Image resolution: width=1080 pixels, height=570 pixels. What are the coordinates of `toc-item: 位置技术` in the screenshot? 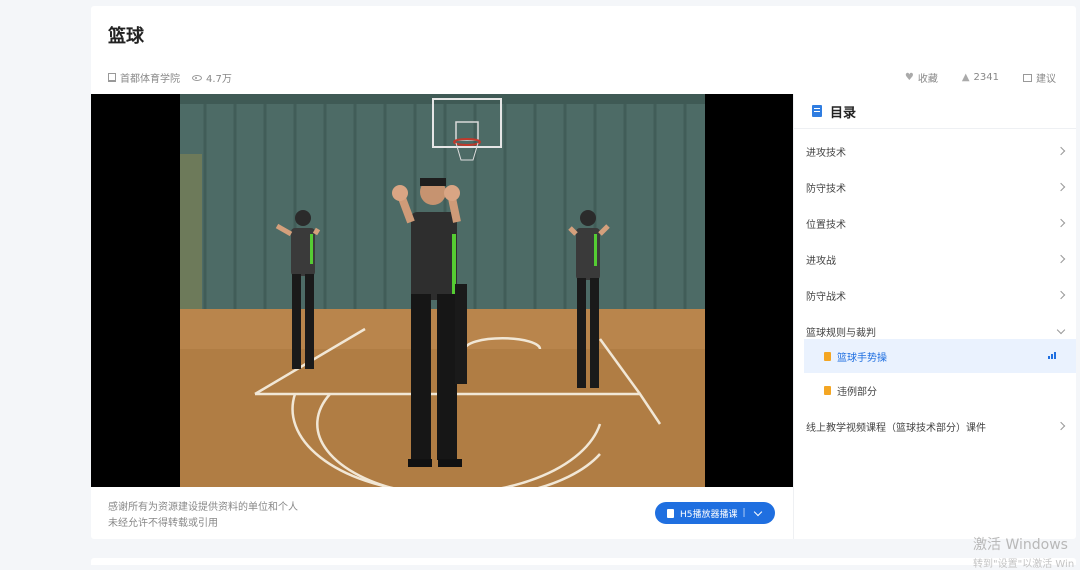 It's located at (936, 223).